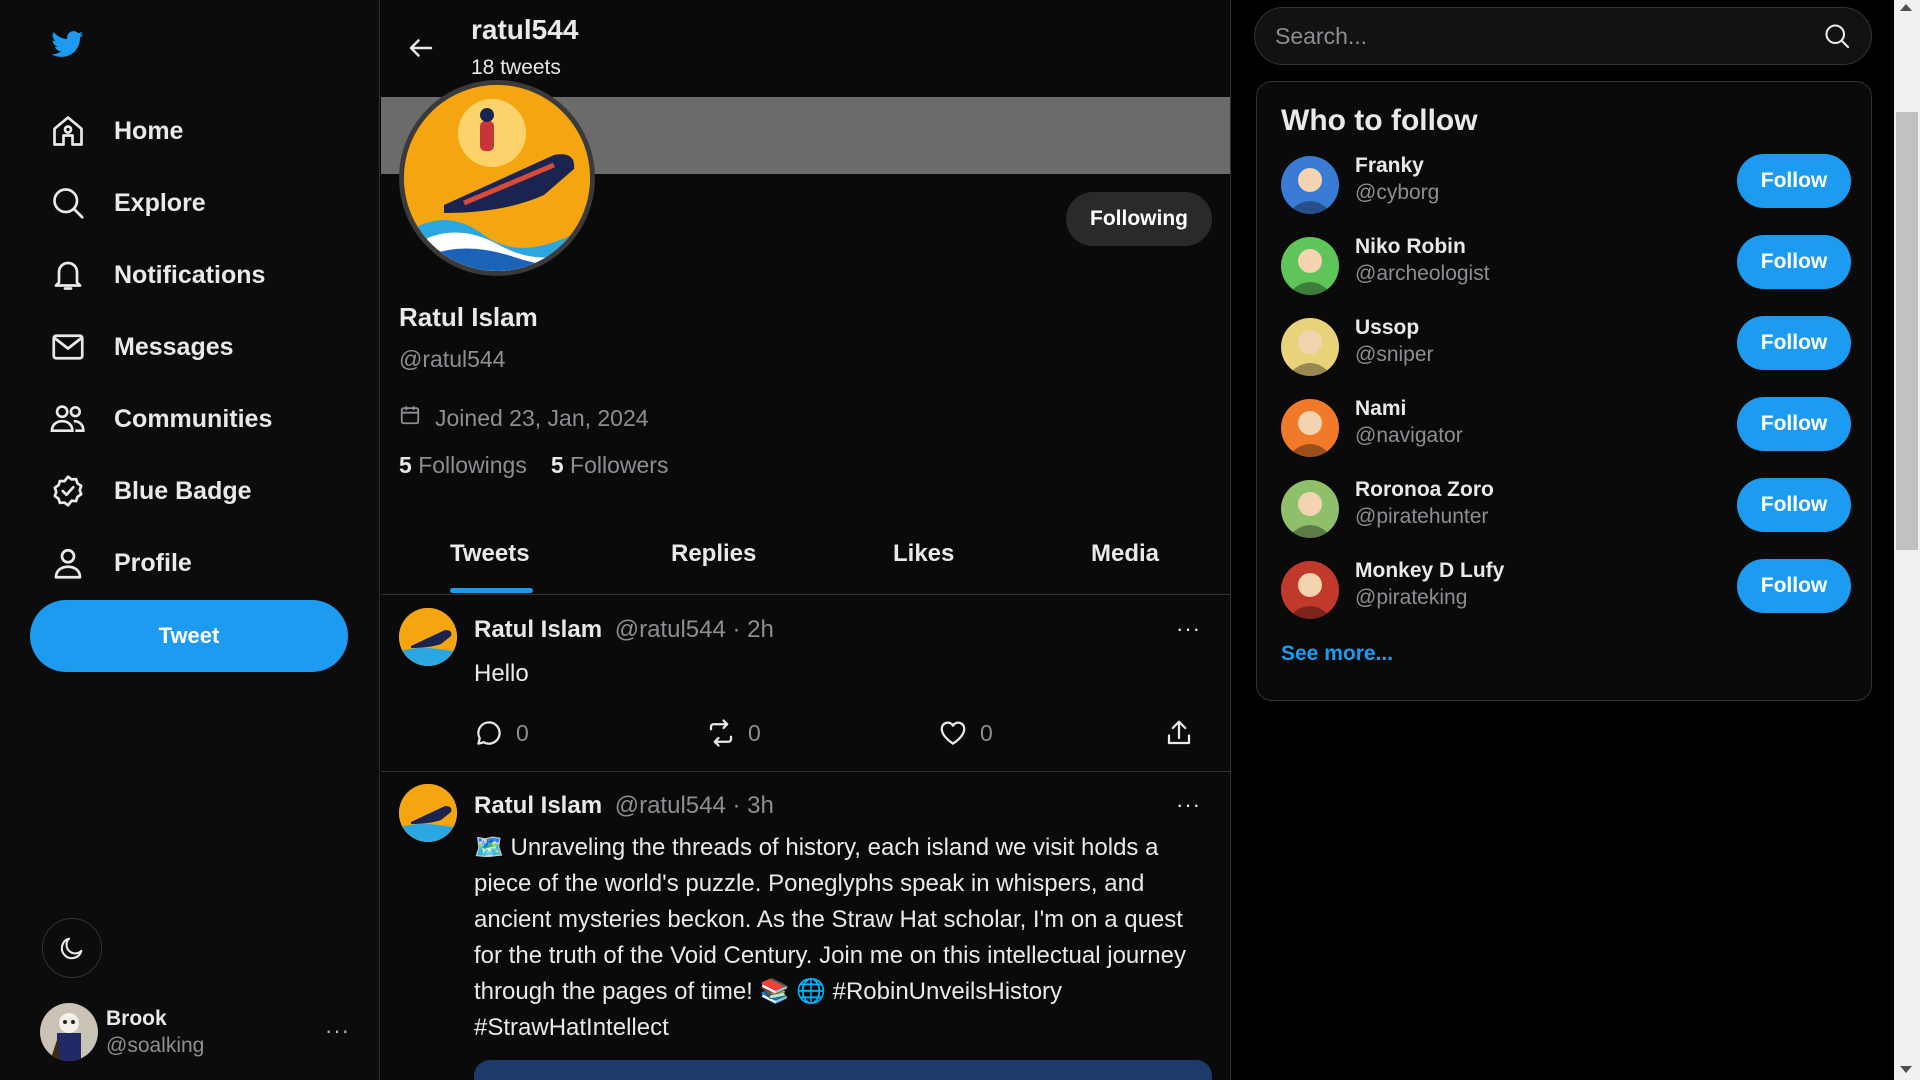 The height and width of the screenshot is (1080, 1920). Describe the element at coordinates (1125, 554) in the screenshot. I see `tab-media: Media` at that location.